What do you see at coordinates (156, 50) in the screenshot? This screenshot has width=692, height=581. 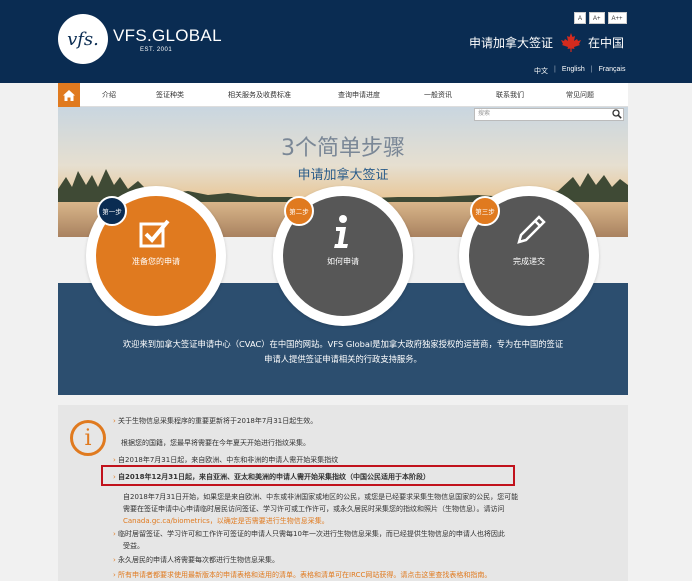 I see `logo-est: EST. 2001` at bounding box center [156, 50].